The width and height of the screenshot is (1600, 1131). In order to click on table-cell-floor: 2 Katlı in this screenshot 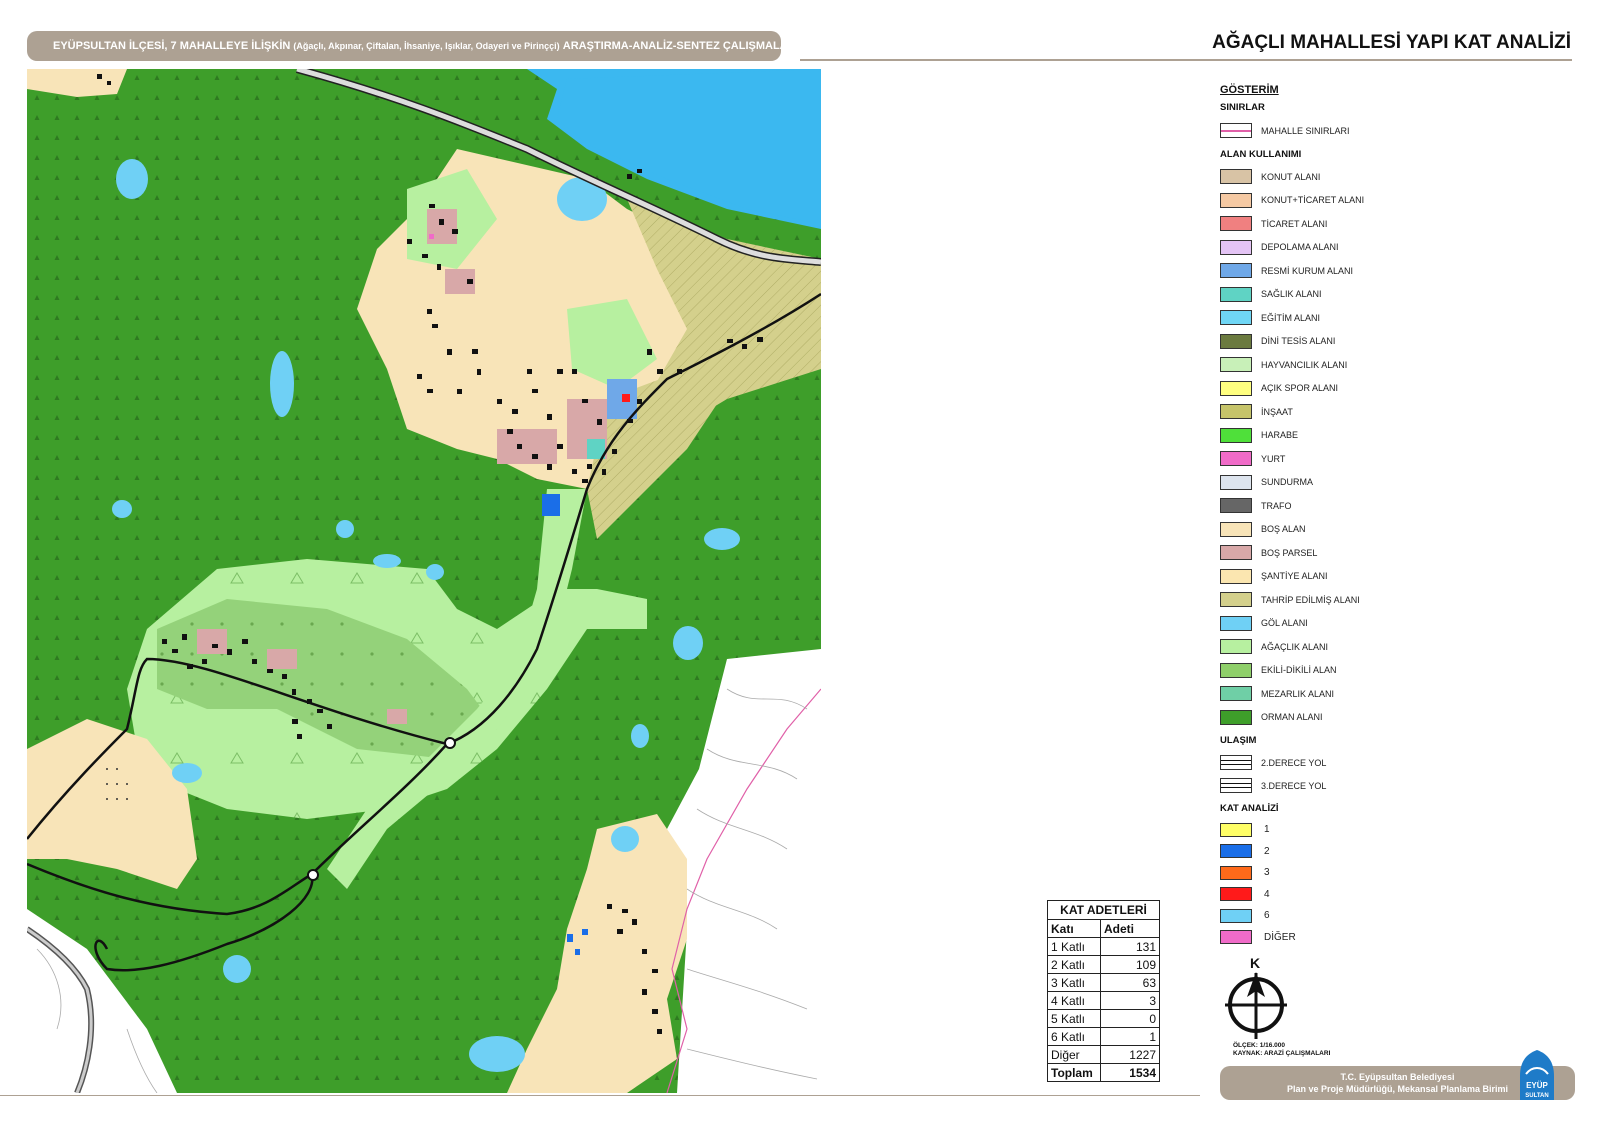, I will do `click(1074, 964)`.